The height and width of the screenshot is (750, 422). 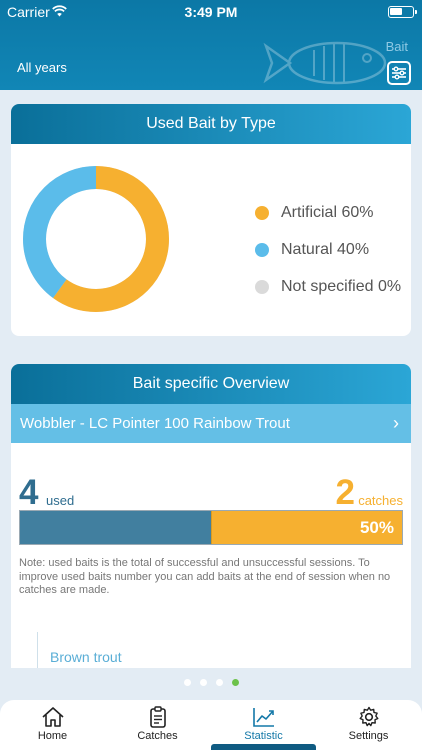 I want to click on tab-label: Home, so click(x=52, y=736).